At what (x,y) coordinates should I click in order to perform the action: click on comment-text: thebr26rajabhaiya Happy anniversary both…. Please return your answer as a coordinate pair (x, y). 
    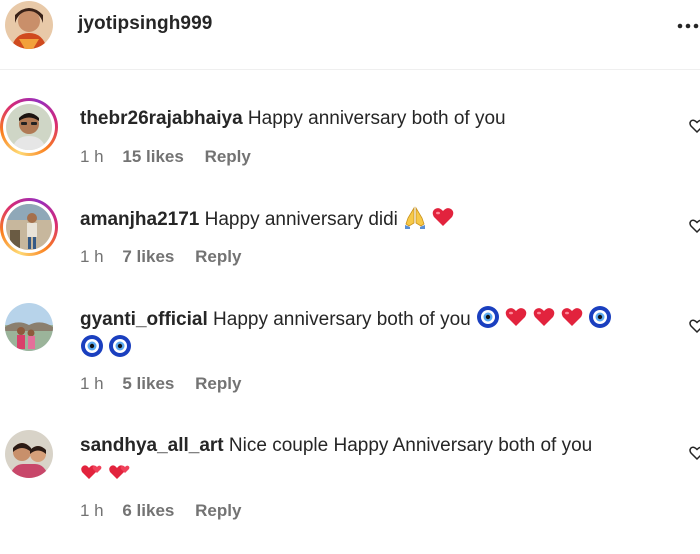
    Looking at the image, I should click on (375, 119).